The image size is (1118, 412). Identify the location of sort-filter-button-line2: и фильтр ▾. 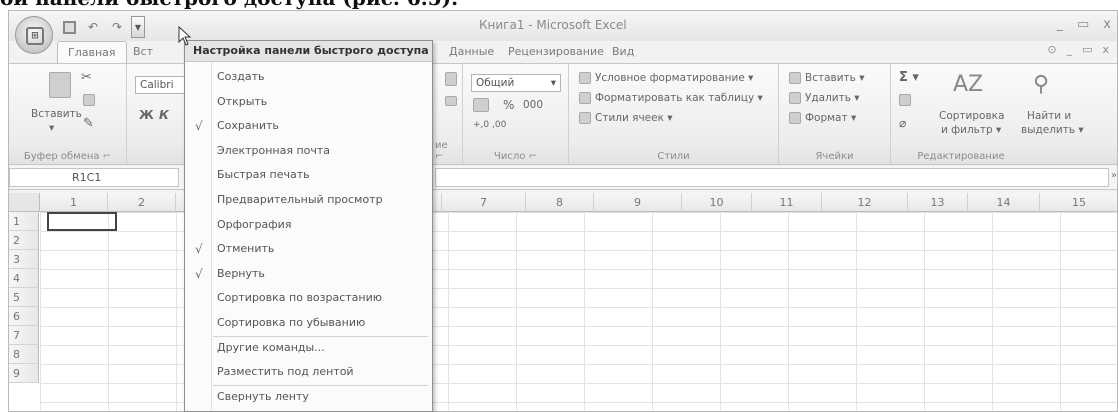
(971, 130).